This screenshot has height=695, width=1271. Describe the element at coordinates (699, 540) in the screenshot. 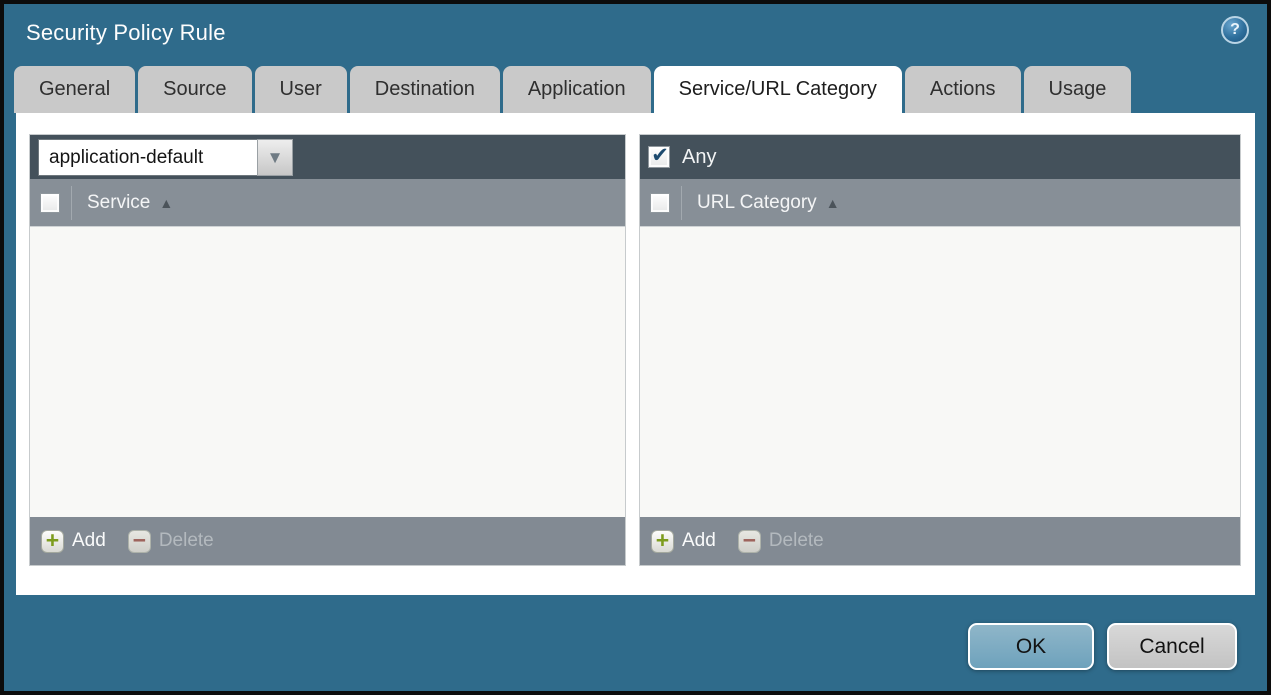

I see `url-category-add-label: Add` at that location.